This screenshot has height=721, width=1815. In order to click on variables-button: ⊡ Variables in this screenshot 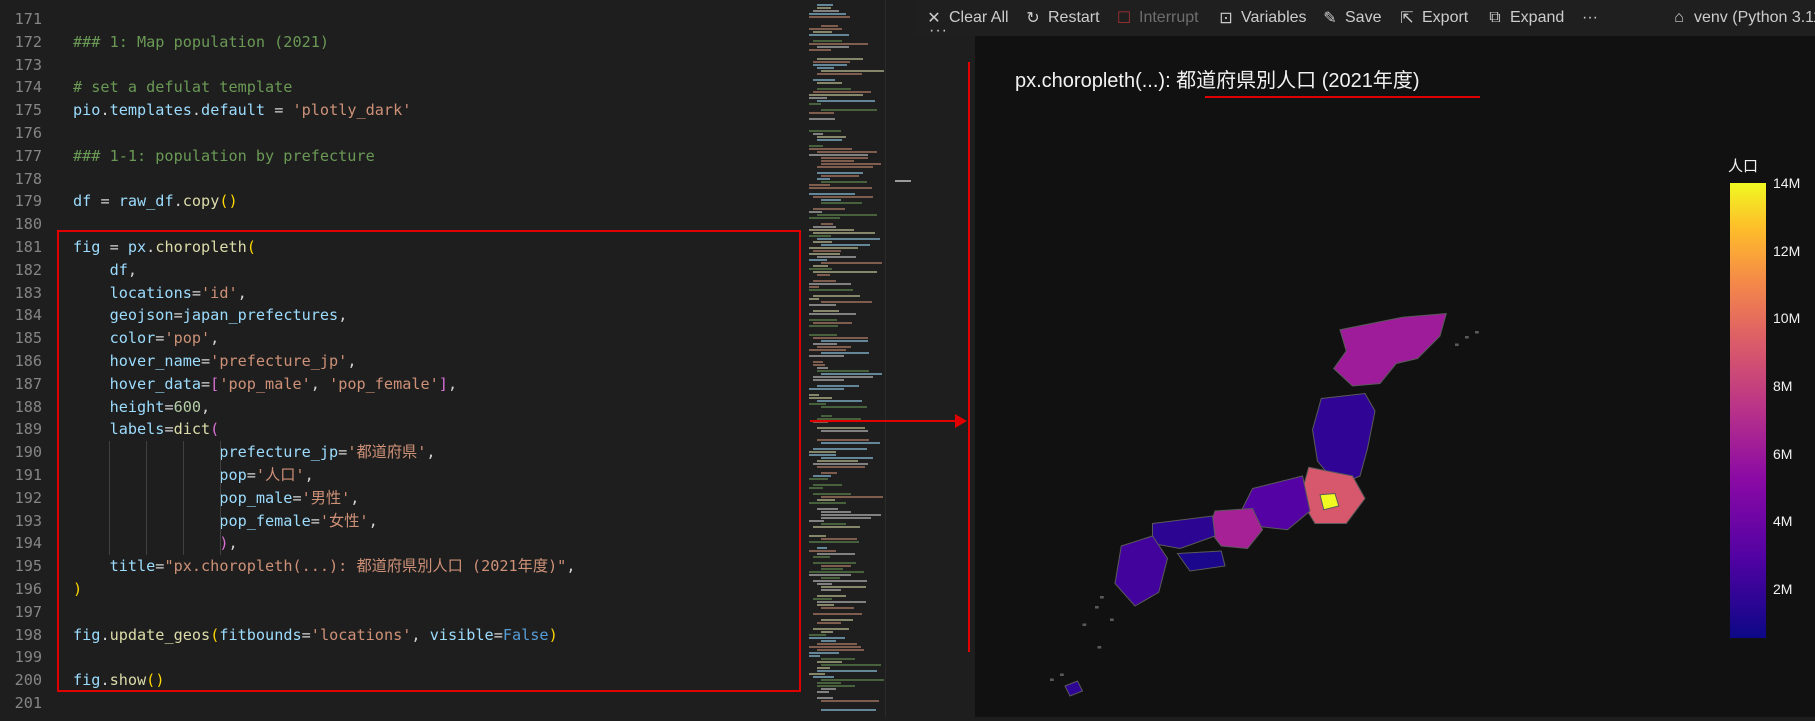, I will do `click(1261, 18)`.